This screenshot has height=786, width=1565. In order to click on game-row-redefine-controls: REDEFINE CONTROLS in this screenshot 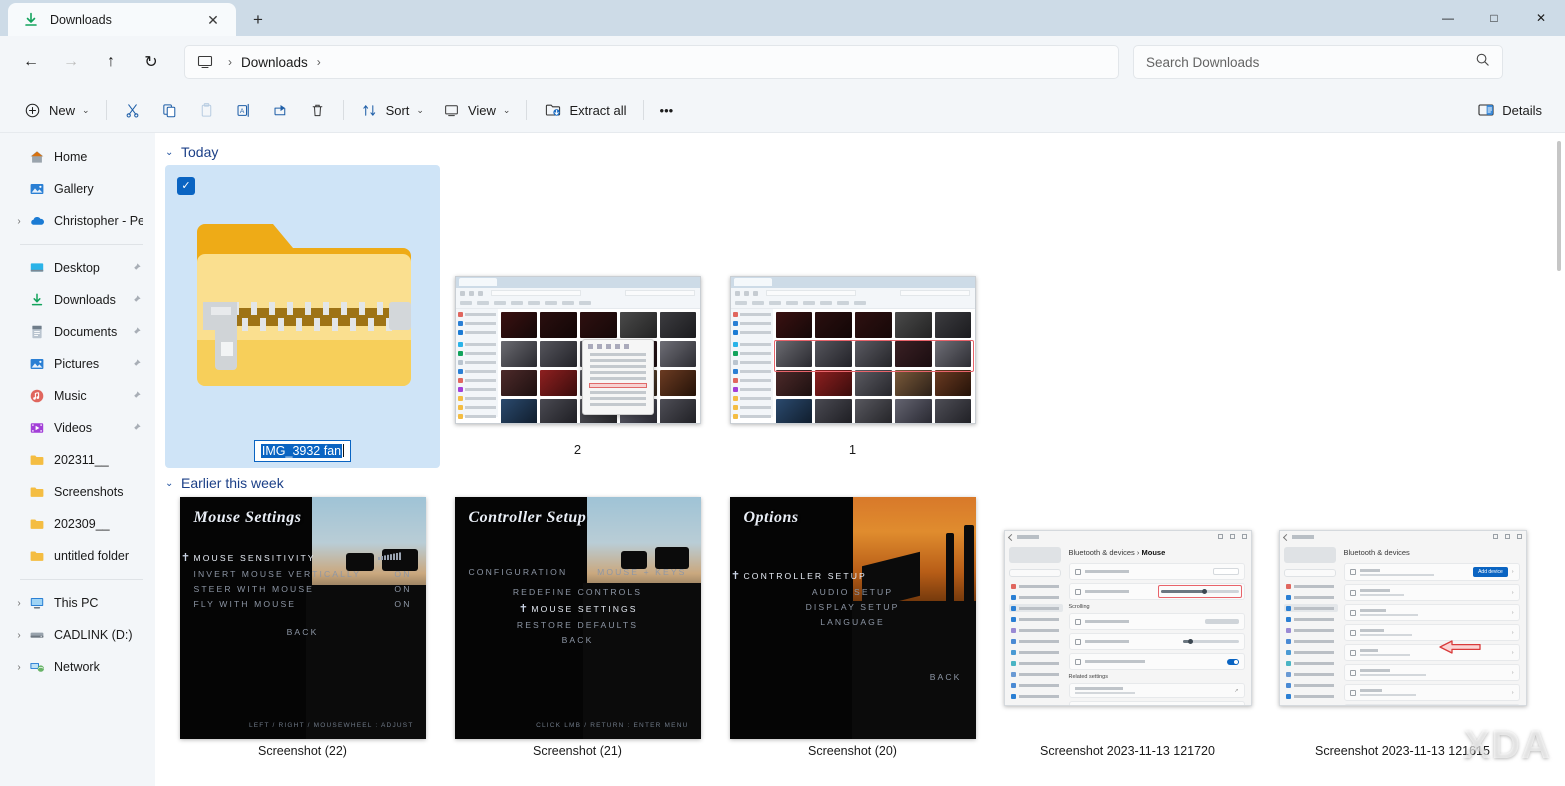, I will do `click(578, 592)`.